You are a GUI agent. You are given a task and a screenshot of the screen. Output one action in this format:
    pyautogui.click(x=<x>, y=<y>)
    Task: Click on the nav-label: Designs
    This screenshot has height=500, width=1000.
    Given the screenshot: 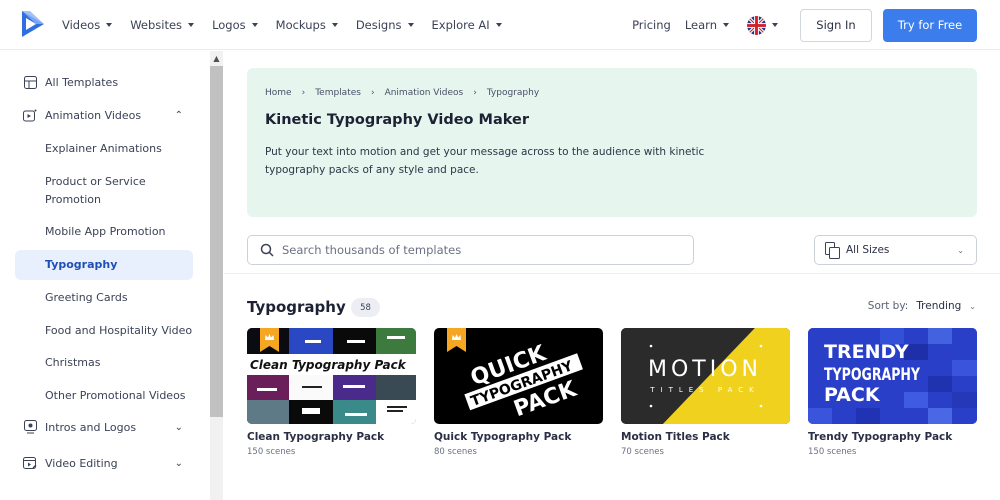 What is the action you would take?
    pyautogui.click(x=378, y=25)
    